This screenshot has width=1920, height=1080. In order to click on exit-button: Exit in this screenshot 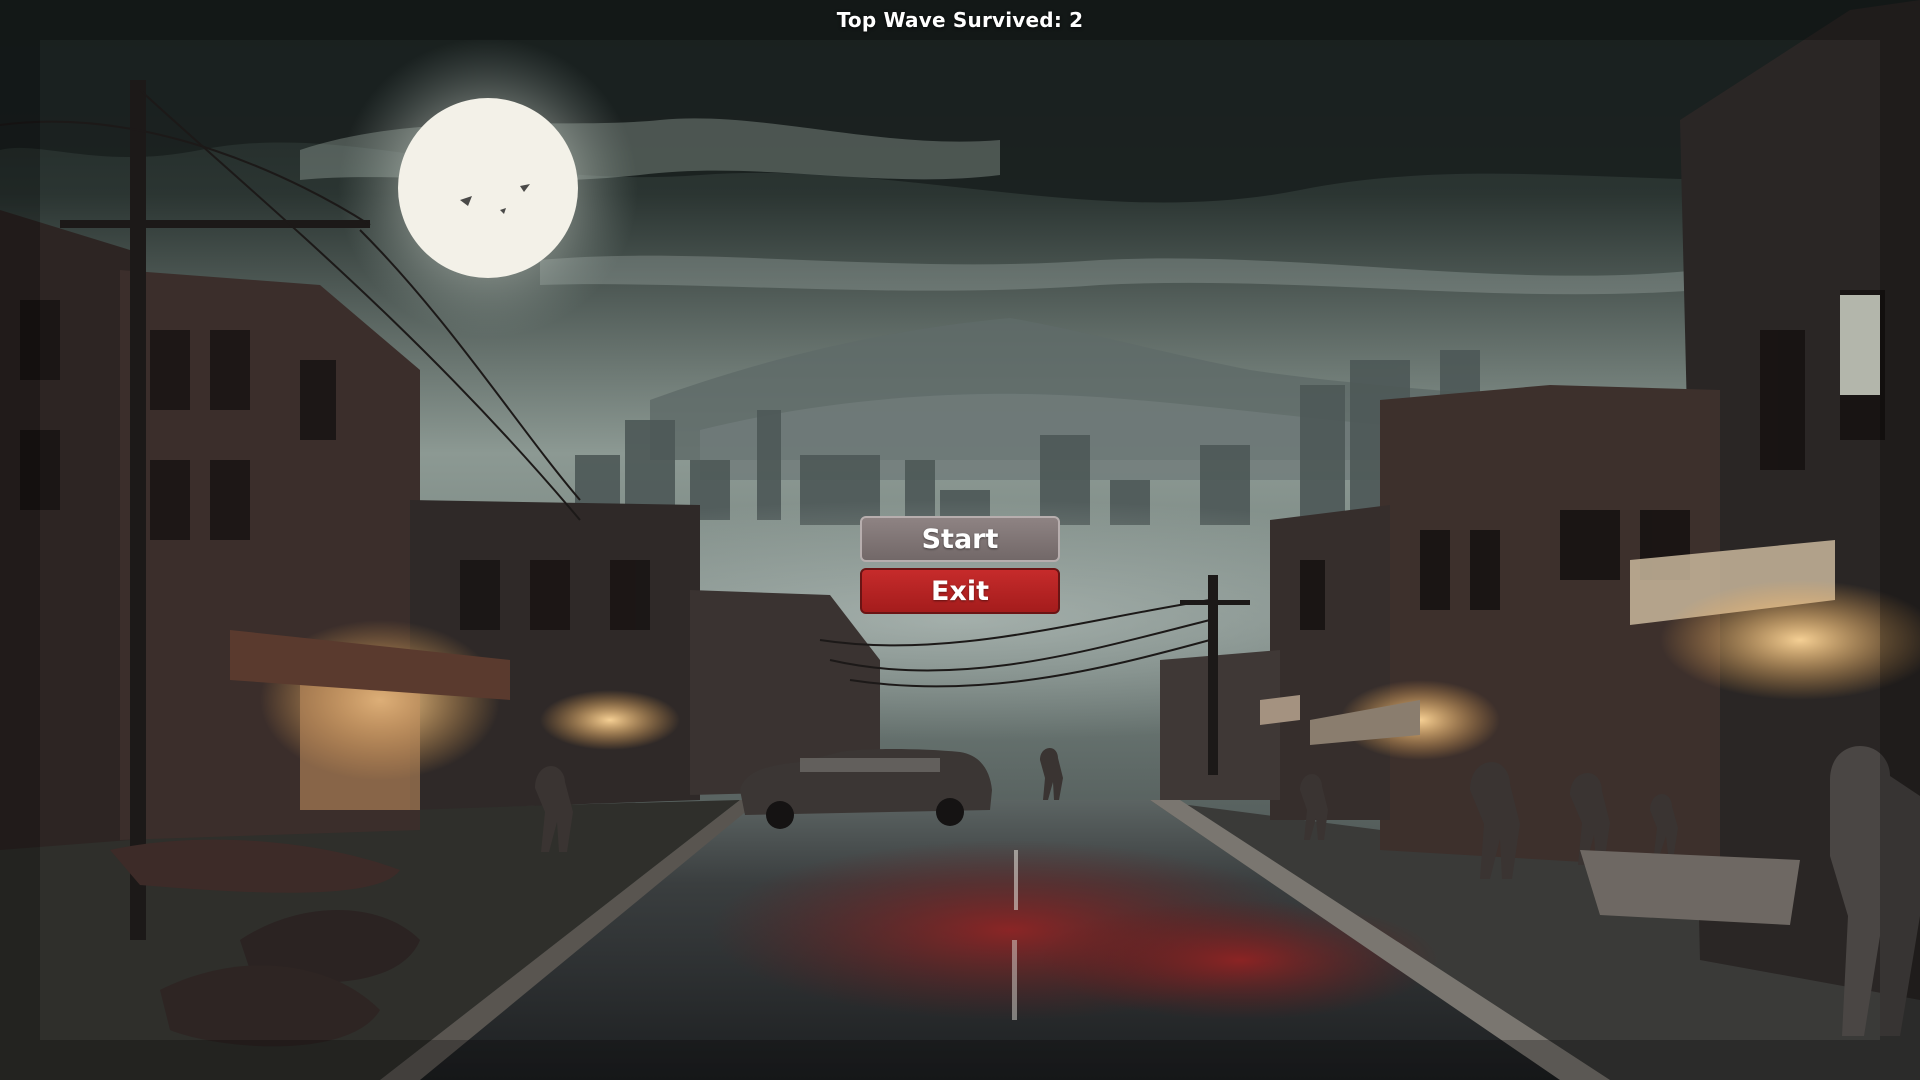, I will do `click(960, 591)`.